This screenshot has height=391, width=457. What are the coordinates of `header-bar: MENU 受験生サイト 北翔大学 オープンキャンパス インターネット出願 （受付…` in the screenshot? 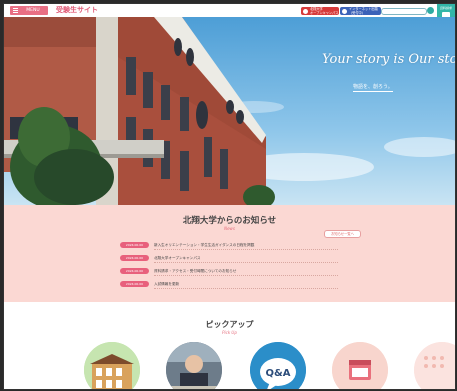 It's located at (229, 10).